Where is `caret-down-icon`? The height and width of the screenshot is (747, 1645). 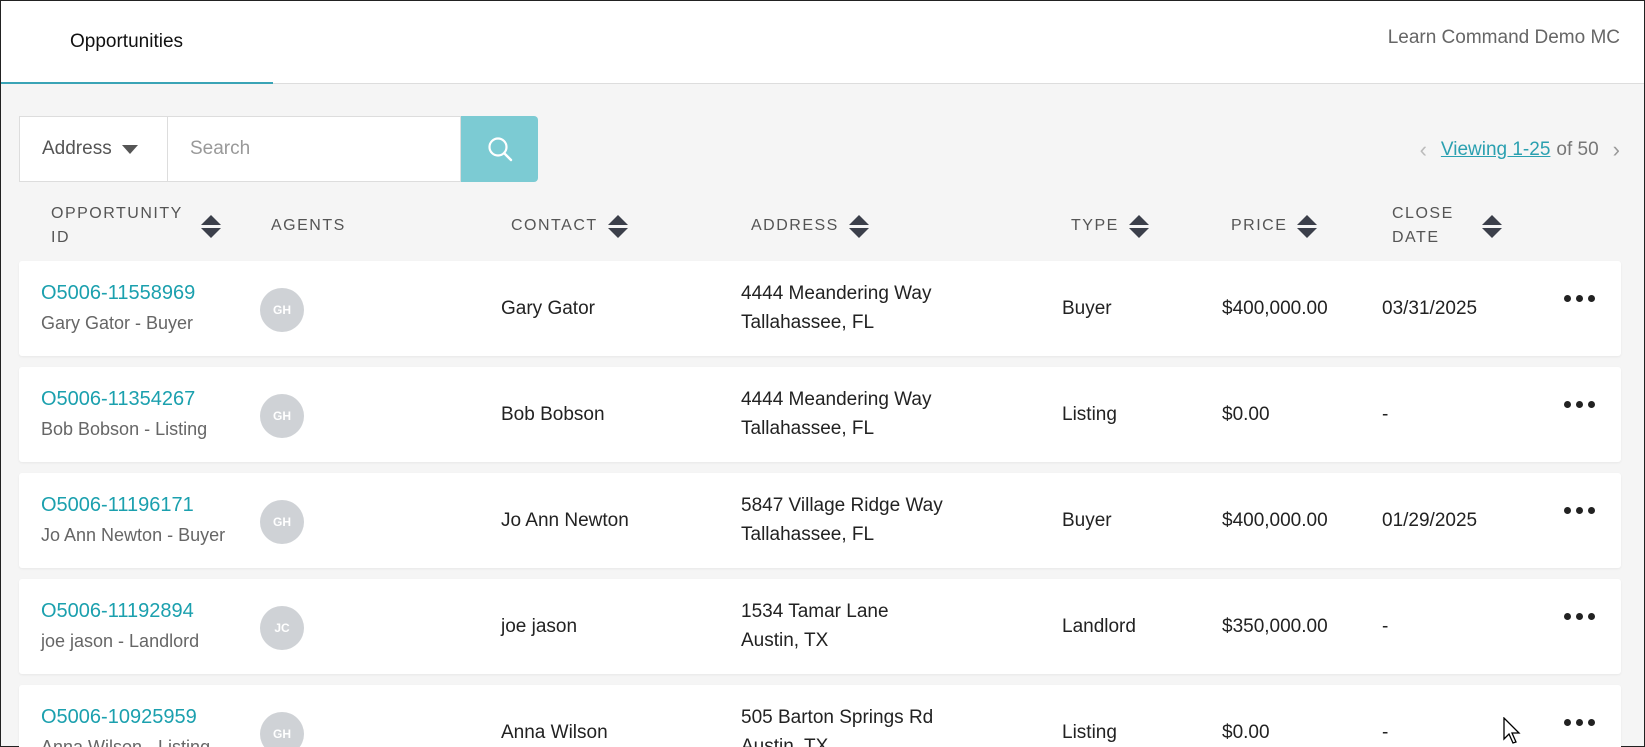
caret-down-icon is located at coordinates (129, 149).